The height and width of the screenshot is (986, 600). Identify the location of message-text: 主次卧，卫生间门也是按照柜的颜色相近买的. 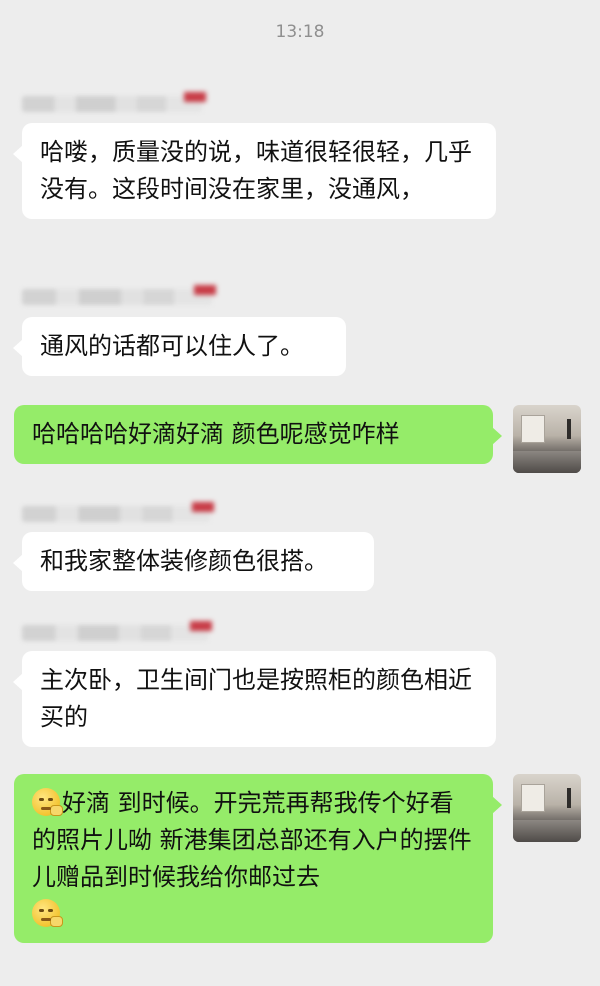
(256, 698).